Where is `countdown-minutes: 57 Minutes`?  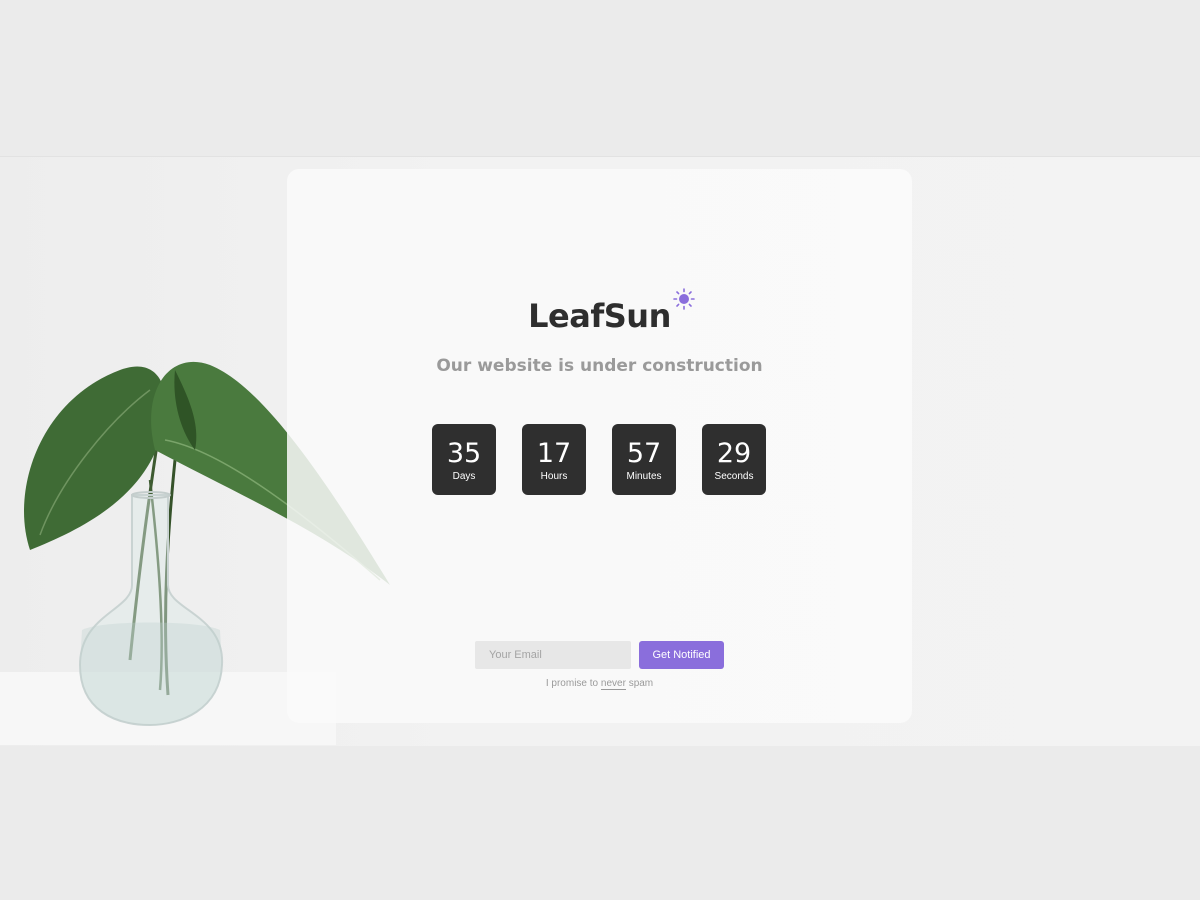 countdown-minutes: 57 Minutes is located at coordinates (644, 459).